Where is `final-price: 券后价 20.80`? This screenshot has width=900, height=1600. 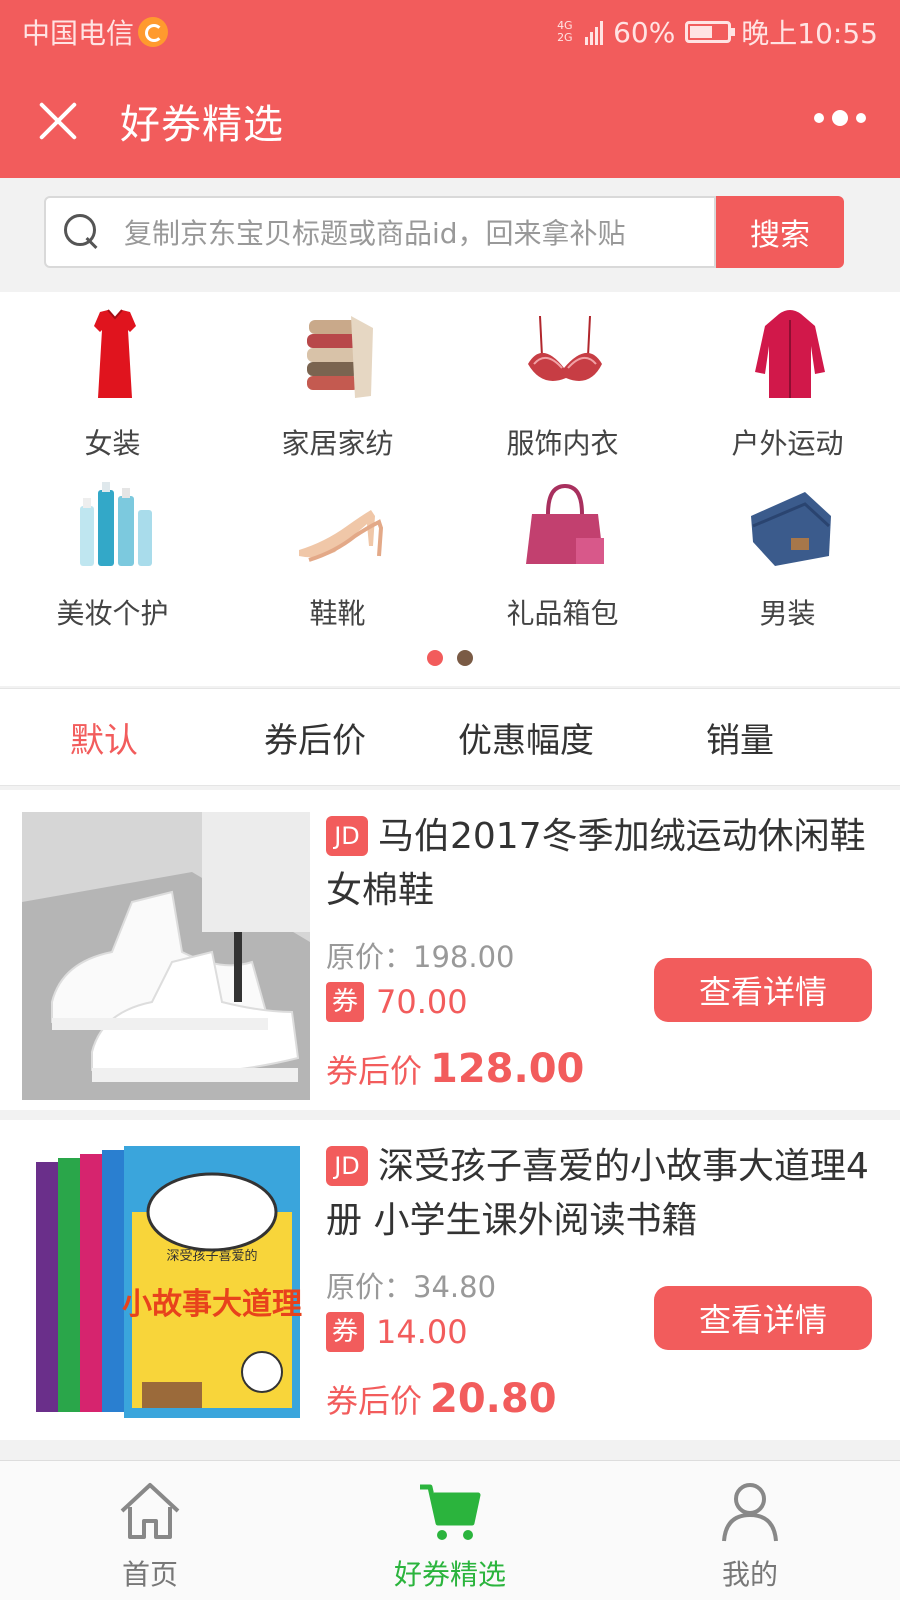
final-price: 券后价 20.80 is located at coordinates (441, 1399).